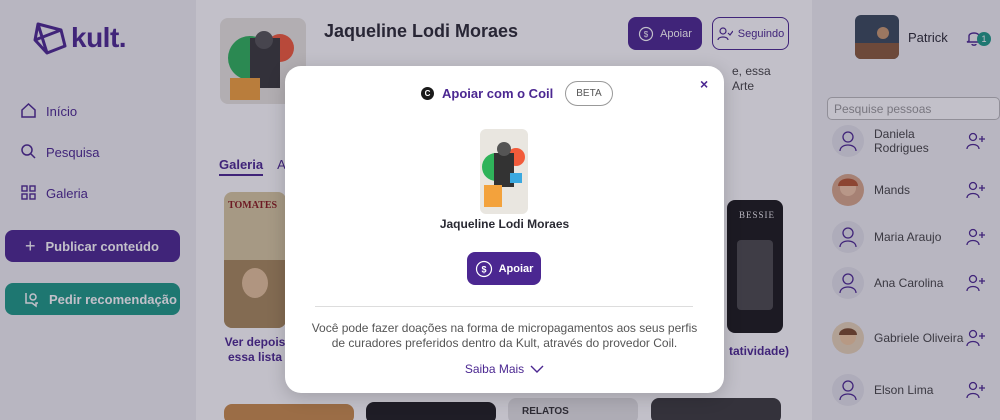  What do you see at coordinates (427, 93) in the screenshot?
I see `coil-logo-icon: C` at bounding box center [427, 93].